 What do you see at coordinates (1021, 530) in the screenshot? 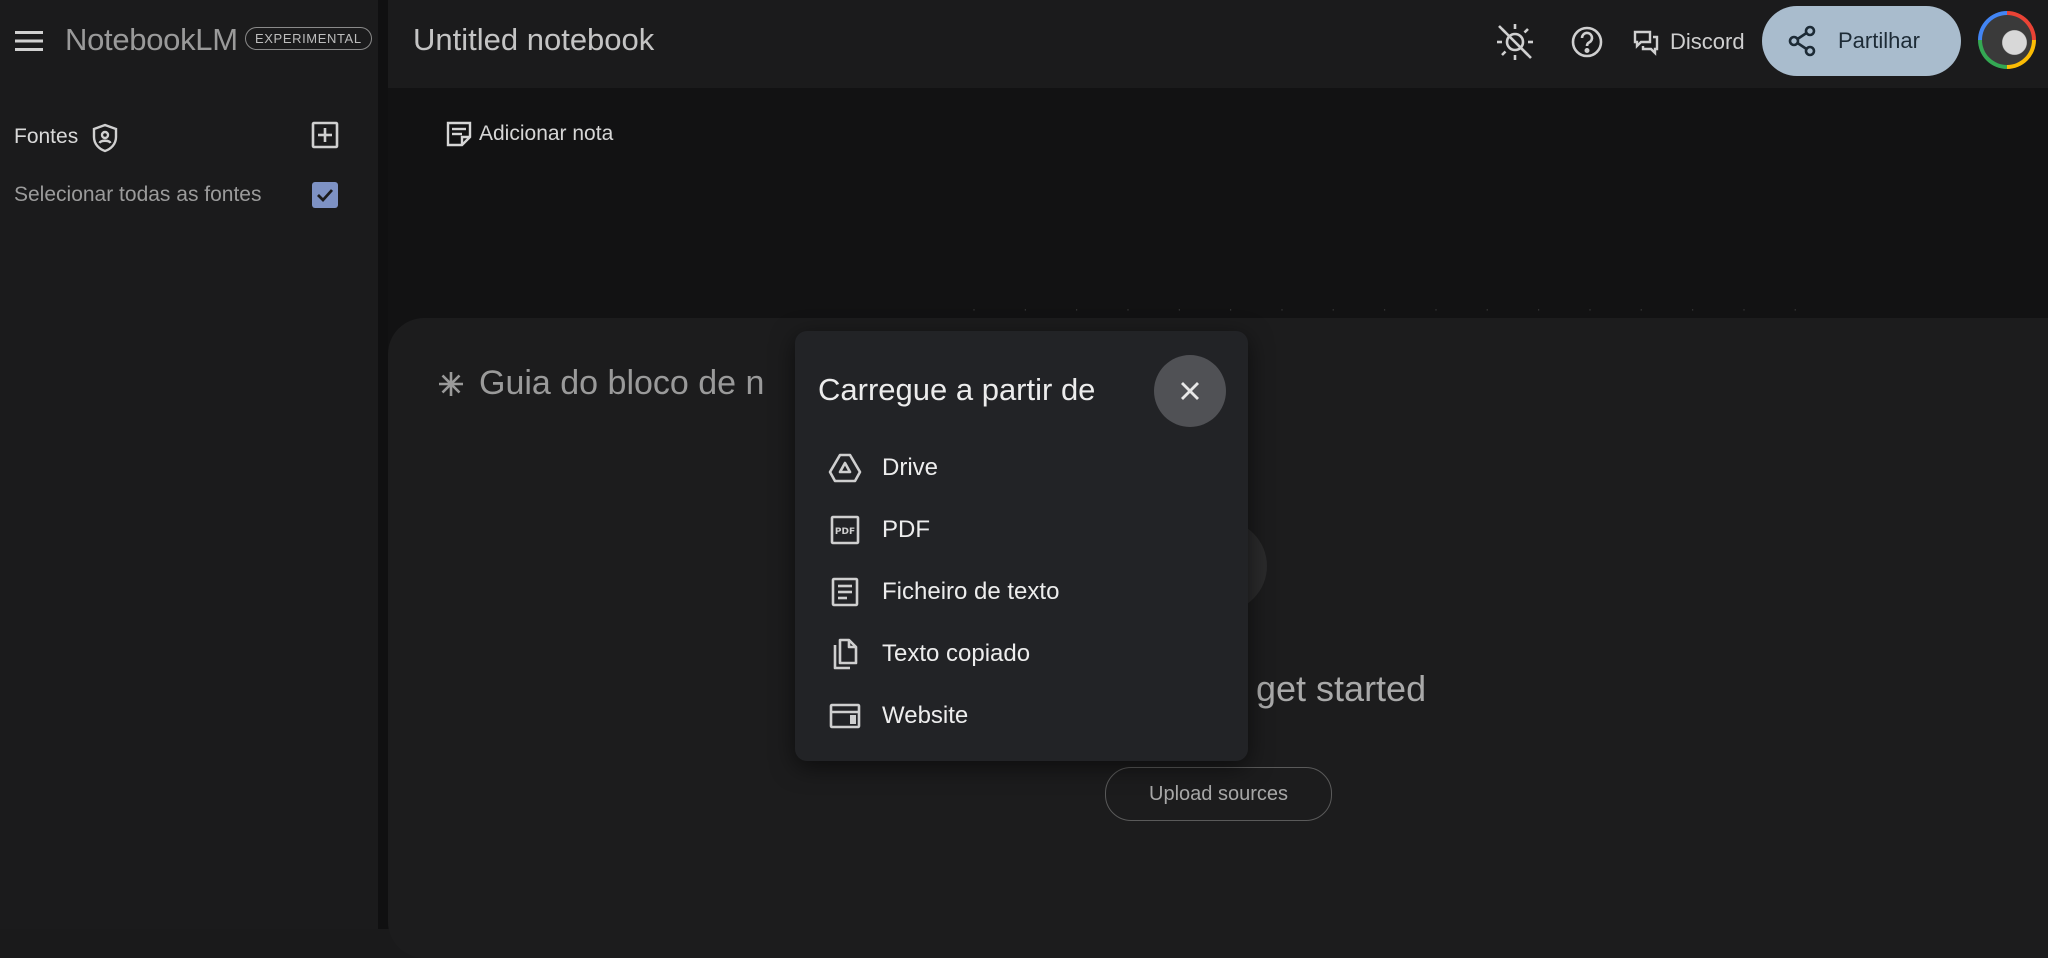
I see `option-pdf: PDF PDF` at bounding box center [1021, 530].